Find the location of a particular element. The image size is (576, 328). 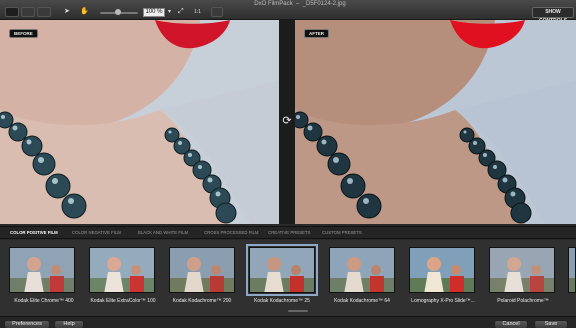

film-label: Kodak Kodachrome™ 25 is located at coordinates (282, 301).